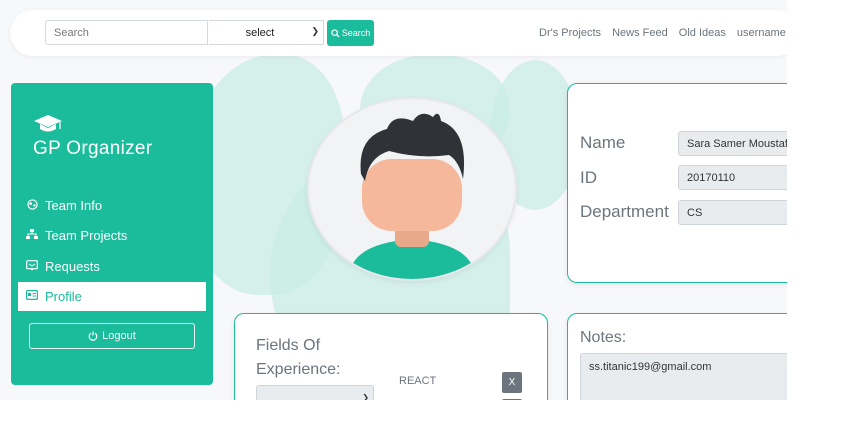 Image resolution: width=849 pixels, height=433 pixels. I want to click on sidebar-item-team-projects: Team Projects, so click(112, 235).